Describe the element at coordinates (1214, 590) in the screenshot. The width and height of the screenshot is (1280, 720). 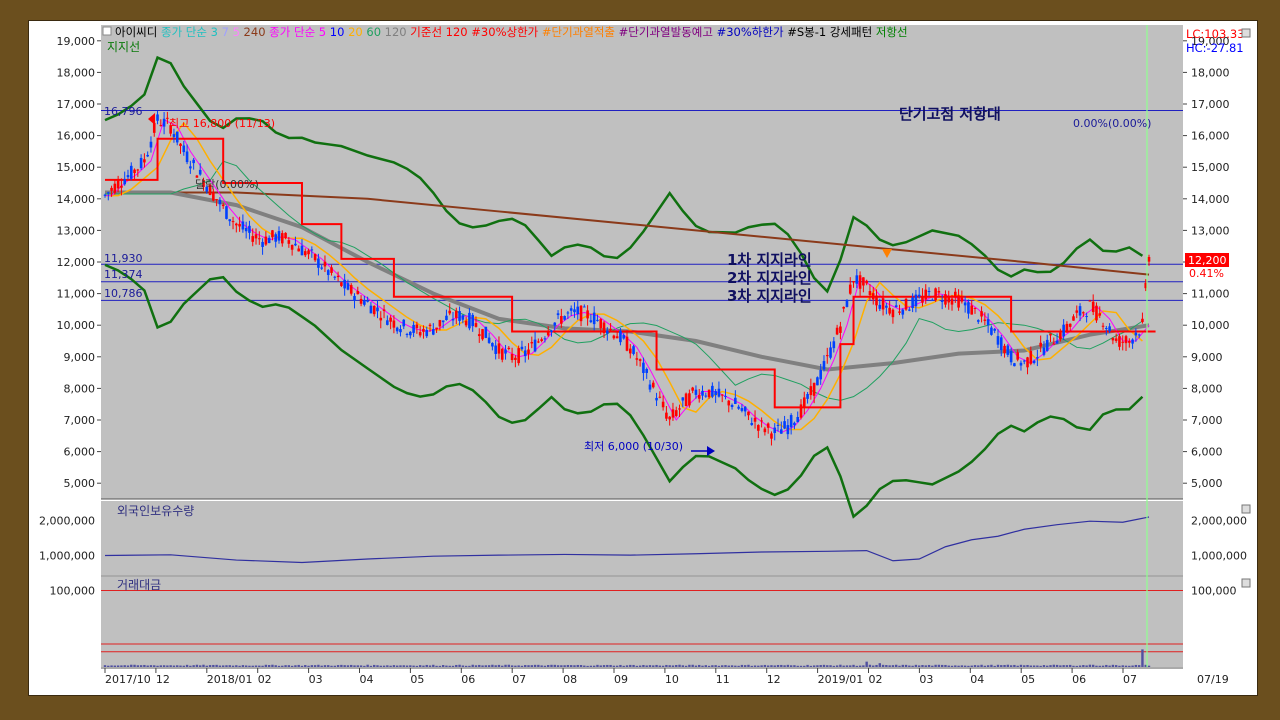
I see `volume-tick-label: 100,000` at that location.